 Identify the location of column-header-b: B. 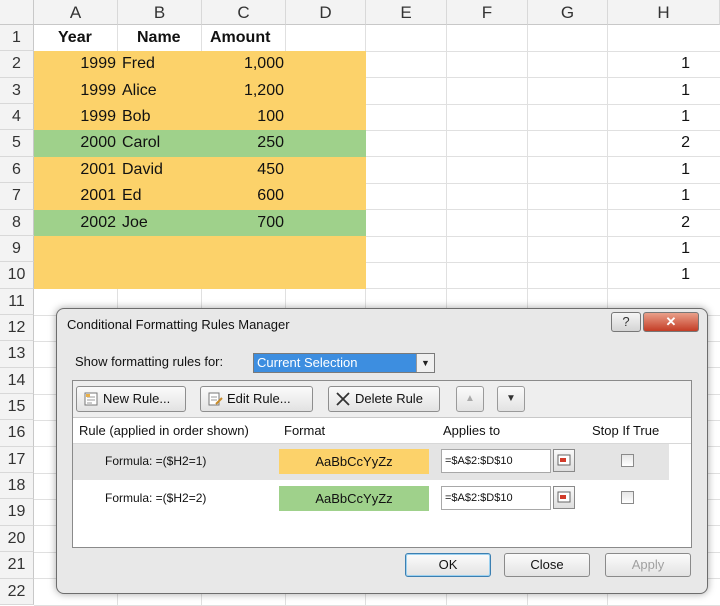
(160, 12).